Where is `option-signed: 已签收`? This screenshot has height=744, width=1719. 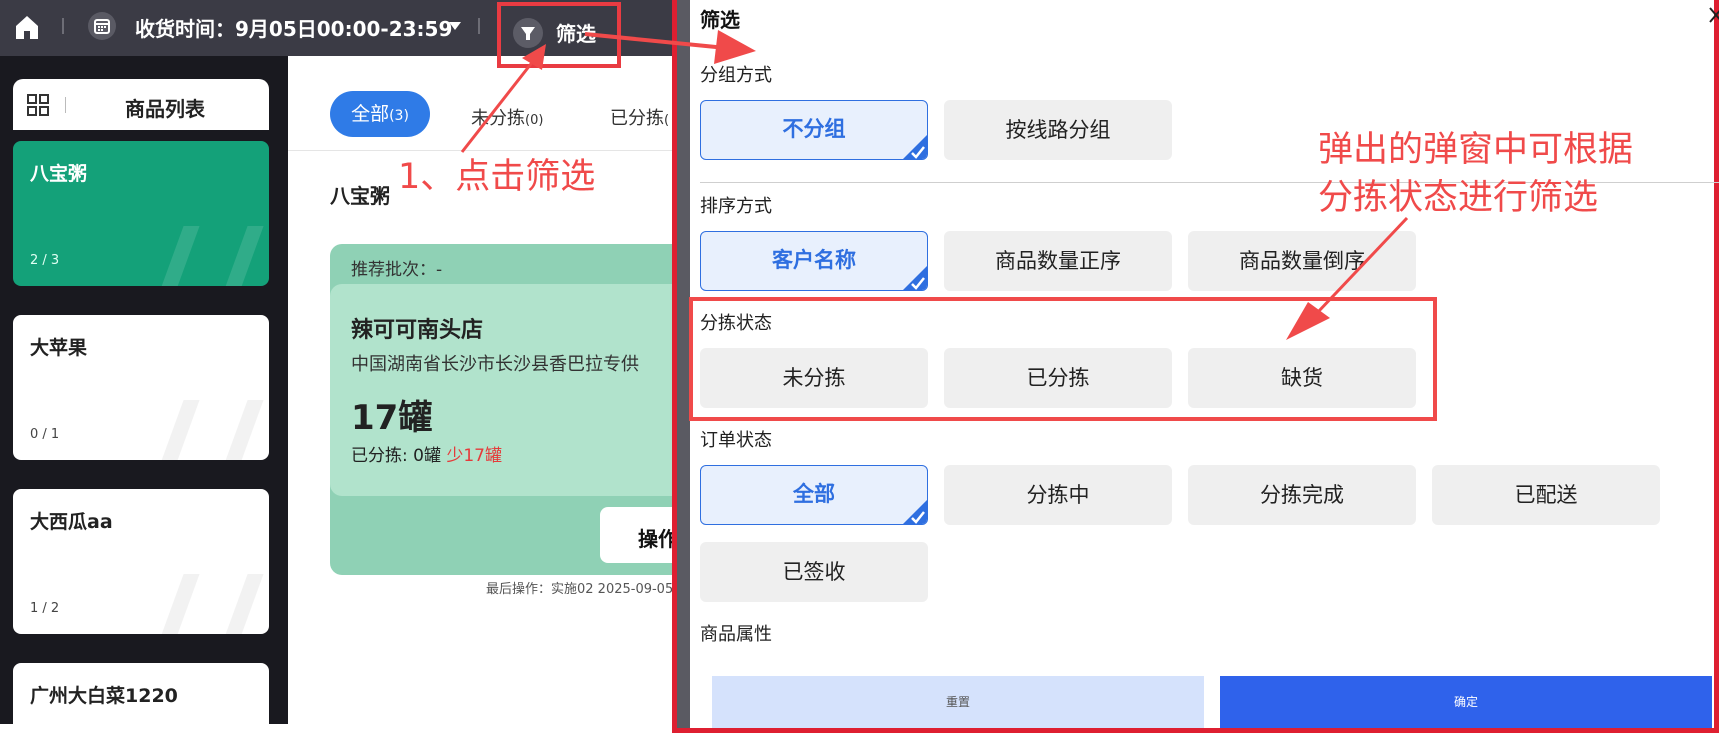 option-signed: 已签收 is located at coordinates (814, 572).